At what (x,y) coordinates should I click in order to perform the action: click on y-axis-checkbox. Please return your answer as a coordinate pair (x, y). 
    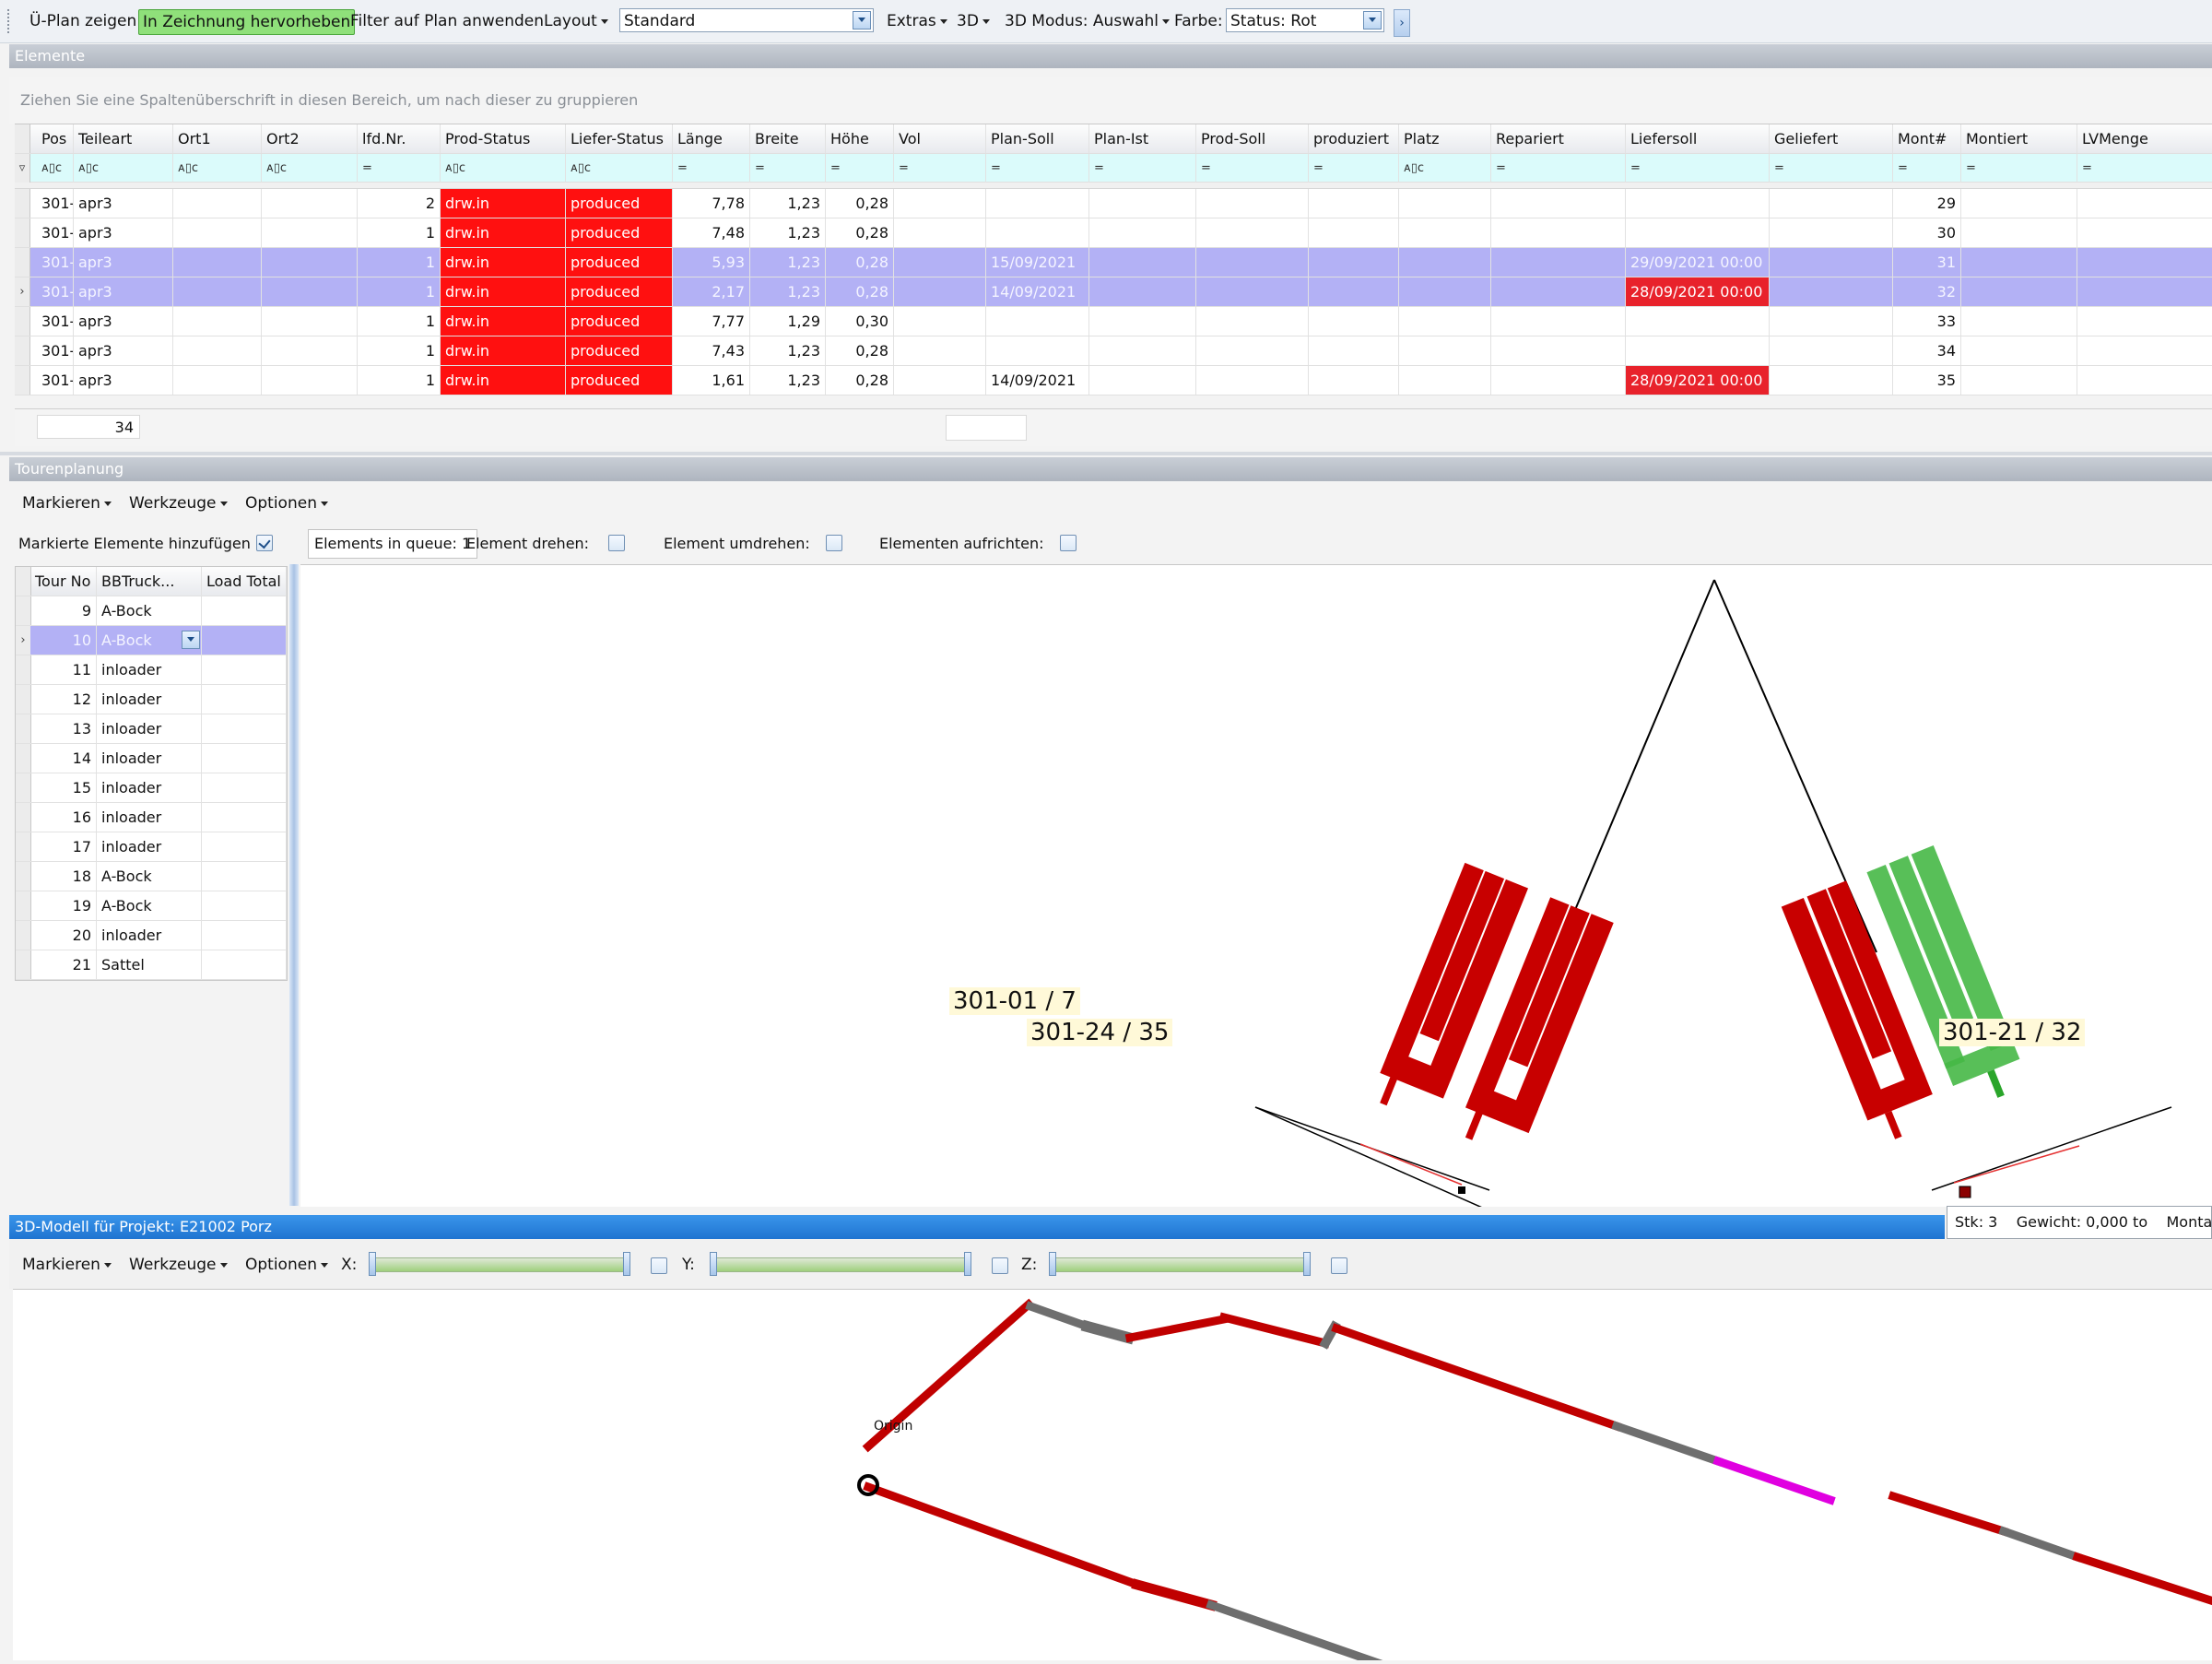
    Looking at the image, I should click on (1000, 1265).